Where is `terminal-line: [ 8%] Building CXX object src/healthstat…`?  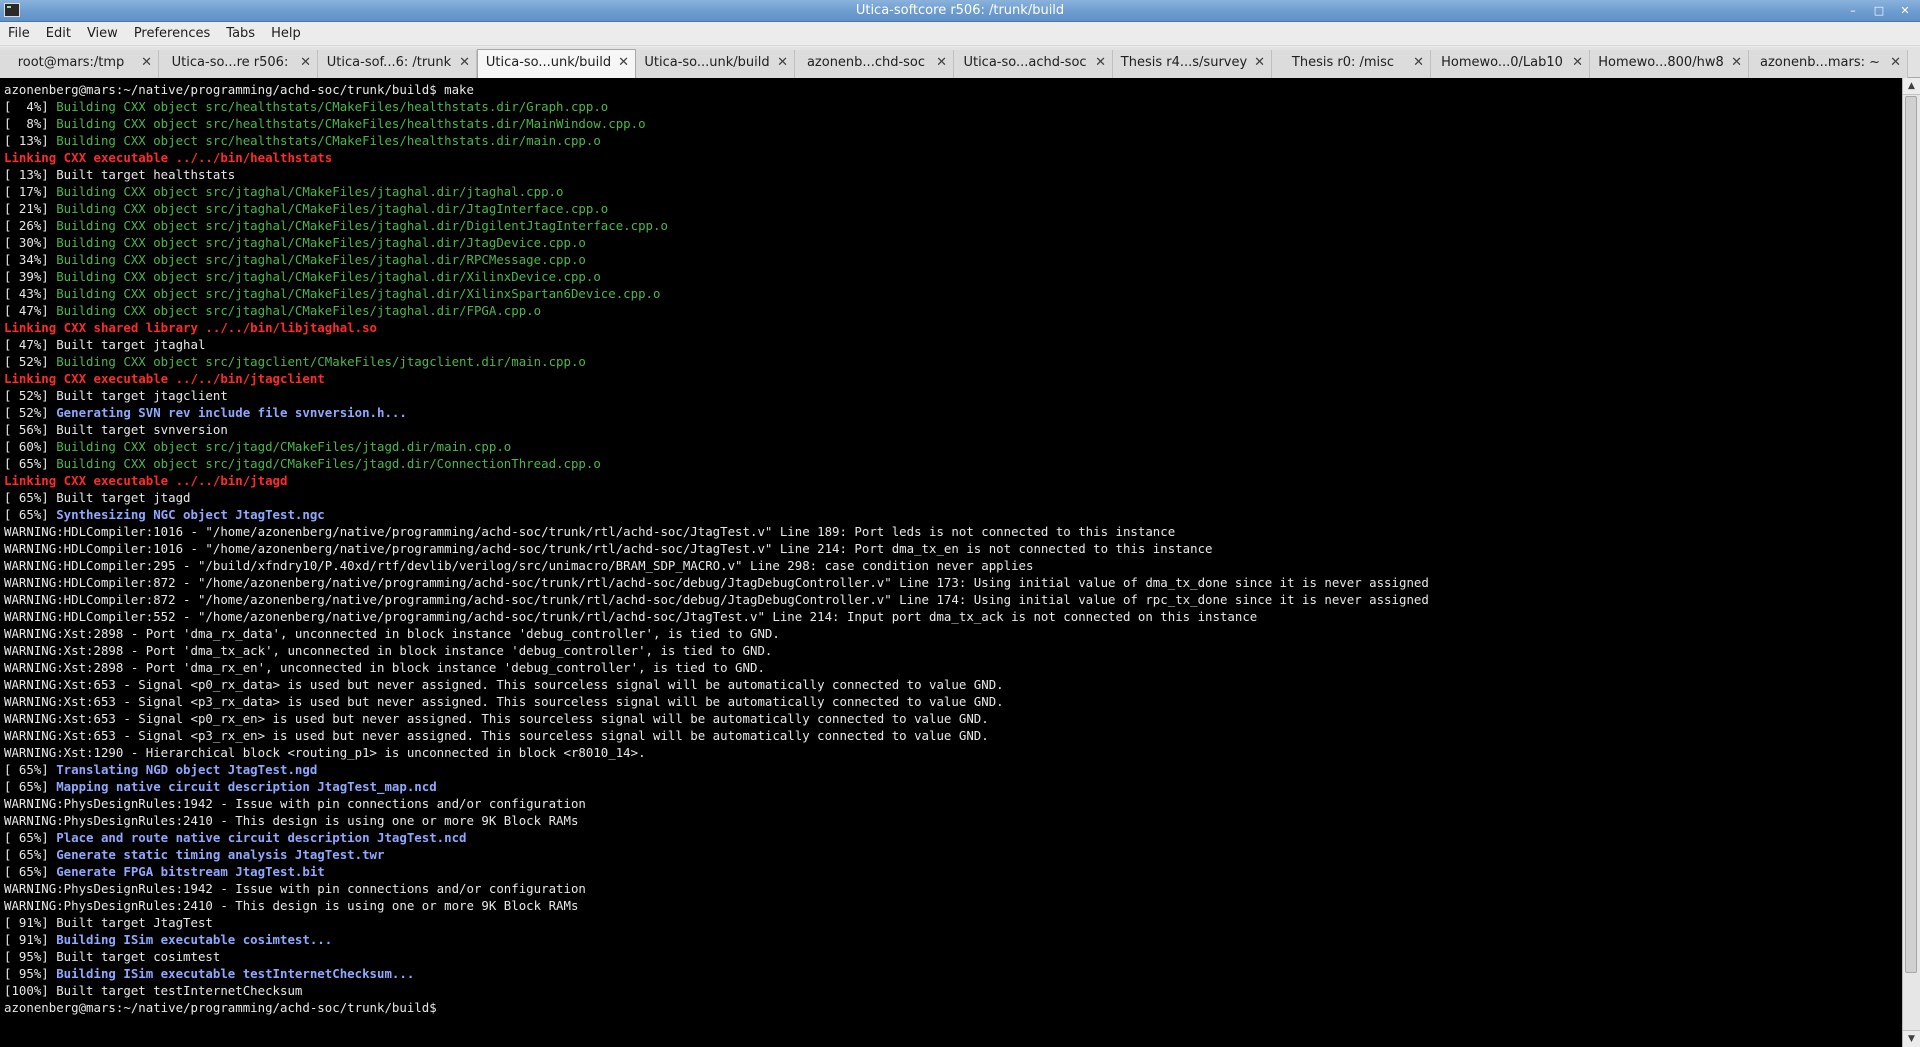 terminal-line: [ 8%] Building CXX object src/healthstat… is located at coordinates (953, 123).